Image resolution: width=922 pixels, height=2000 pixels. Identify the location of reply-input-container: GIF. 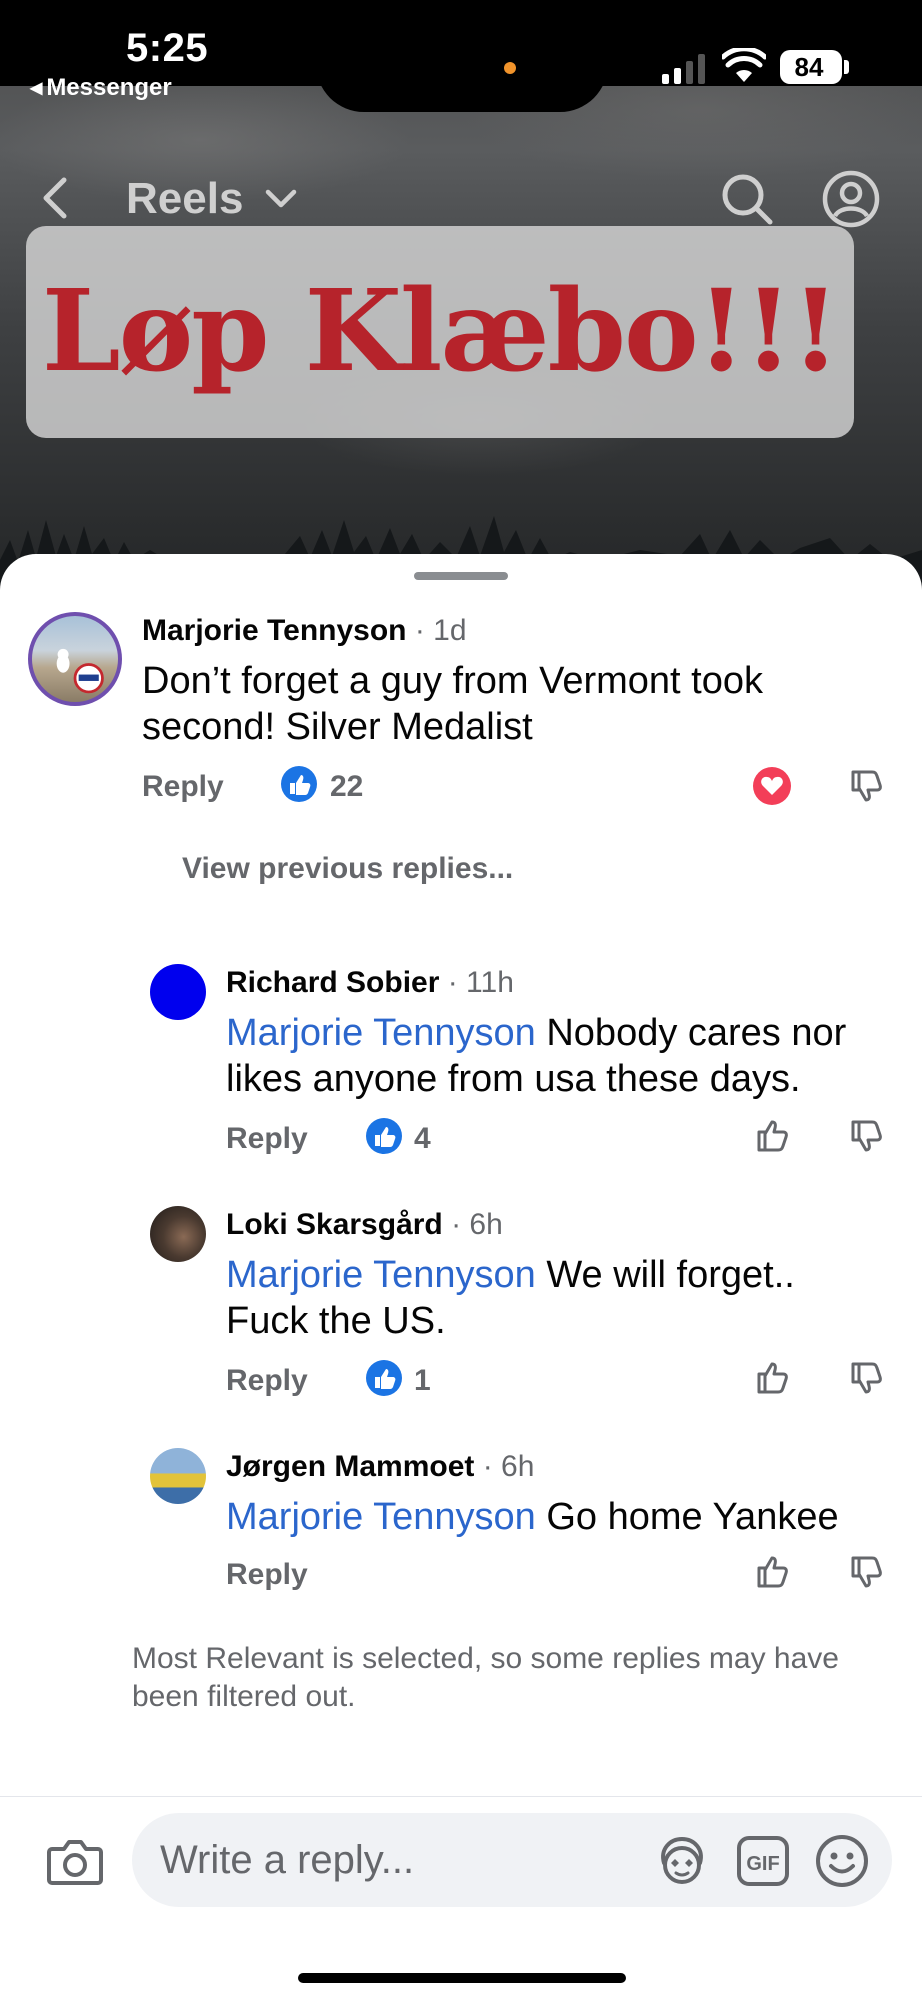
(512, 1860).